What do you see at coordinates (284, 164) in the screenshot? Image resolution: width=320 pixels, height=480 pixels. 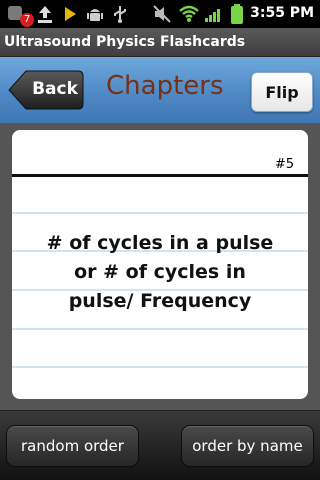 I see `card-number: #5` at bounding box center [284, 164].